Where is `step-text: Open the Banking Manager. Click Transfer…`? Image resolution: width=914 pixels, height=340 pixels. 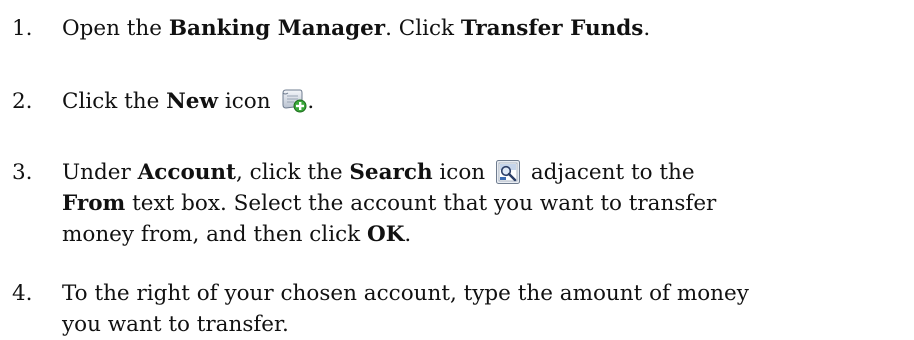 step-text: Open the Banking Manager. Click Transfer… is located at coordinates (457, 28).